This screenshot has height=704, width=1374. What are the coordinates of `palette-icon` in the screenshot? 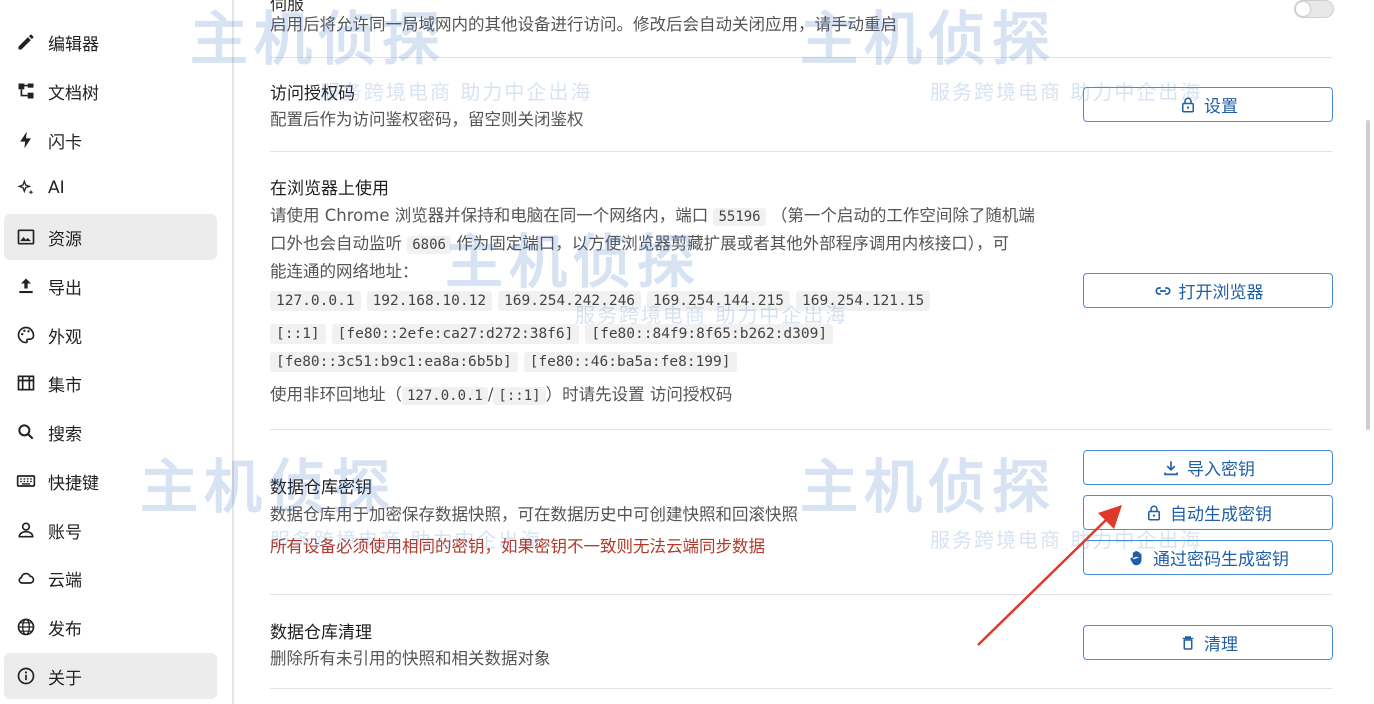 It's located at (26, 335).